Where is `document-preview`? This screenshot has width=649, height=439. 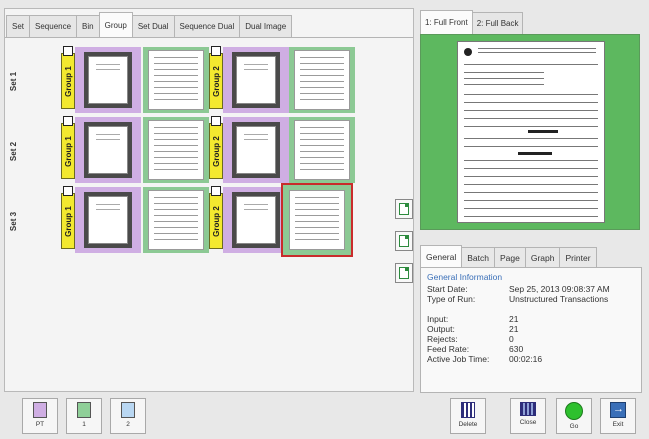 document-preview is located at coordinates (531, 132).